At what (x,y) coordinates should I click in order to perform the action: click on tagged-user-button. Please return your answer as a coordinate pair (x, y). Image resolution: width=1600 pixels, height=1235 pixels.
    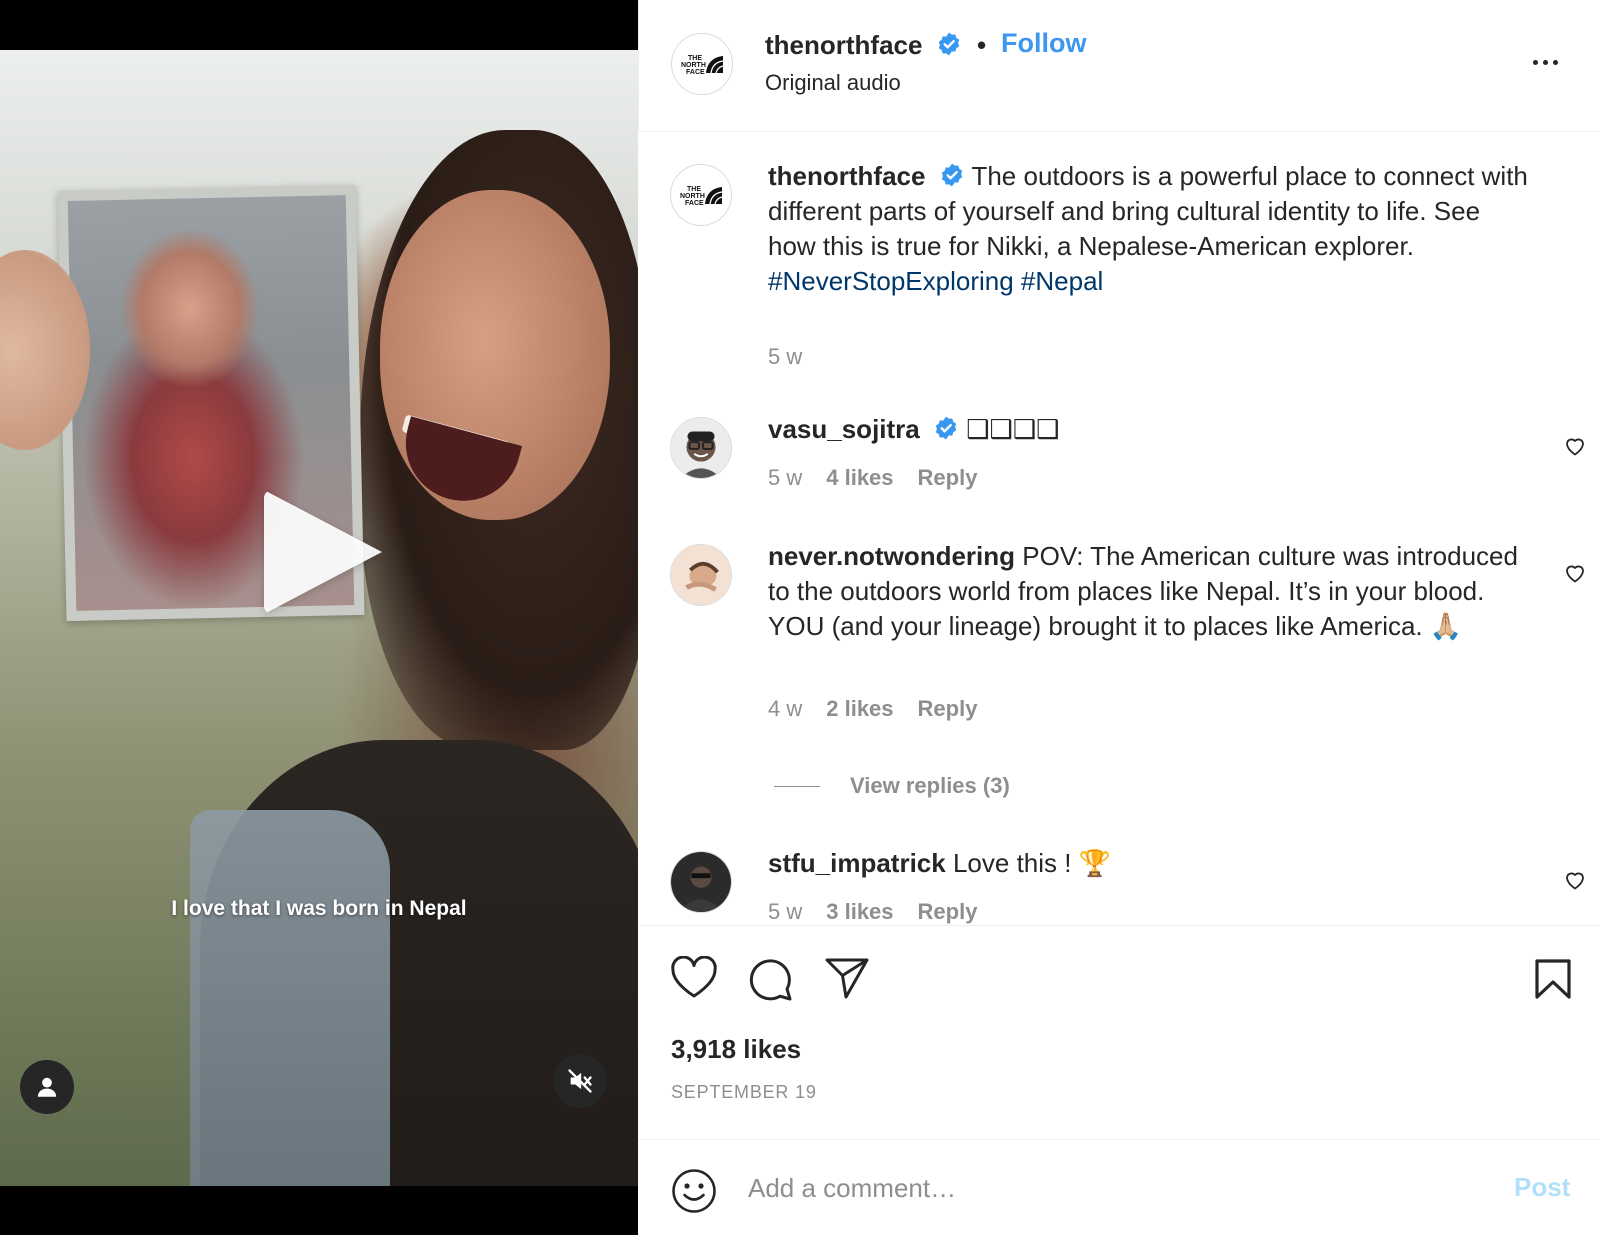
    Looking at the image, I should click on (47, 1087).